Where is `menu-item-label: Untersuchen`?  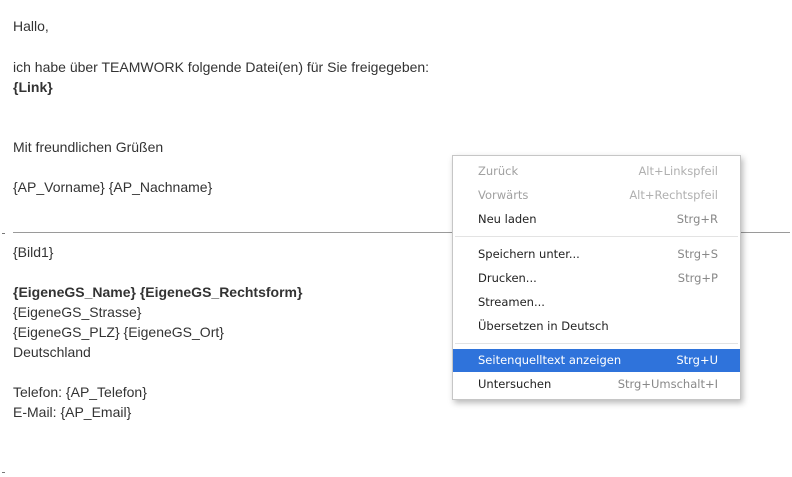
menu-item-label: Untersuchen is located at coordinates (515, 384).